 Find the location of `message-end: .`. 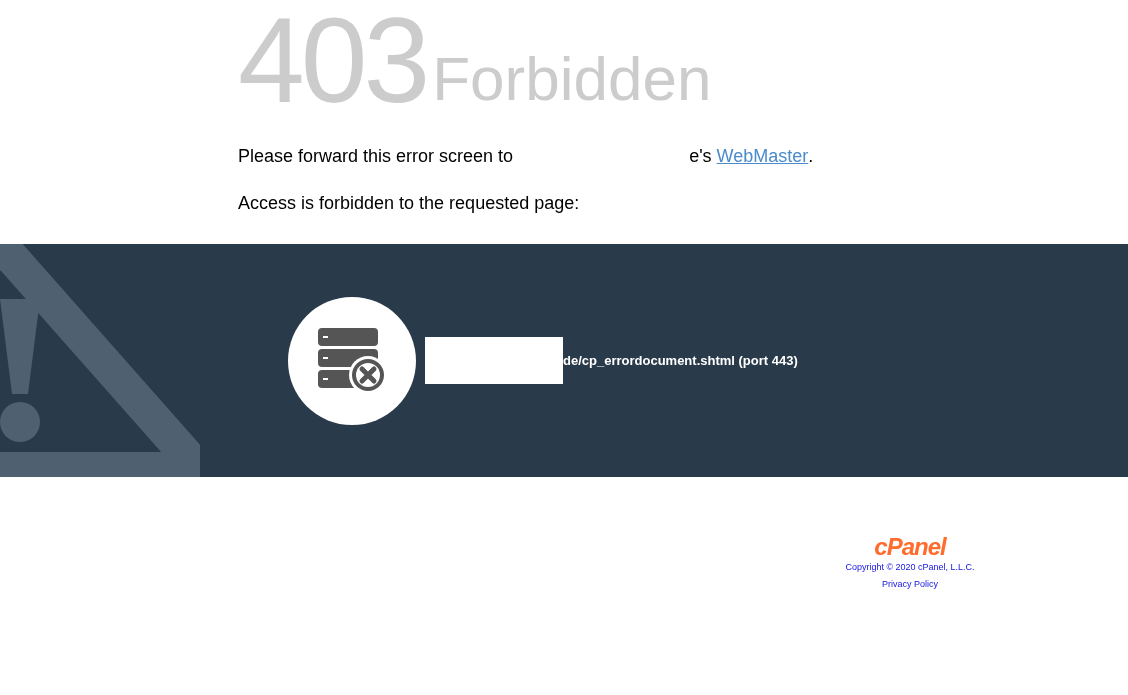

message-end: . is located at coordinates (811, 156).